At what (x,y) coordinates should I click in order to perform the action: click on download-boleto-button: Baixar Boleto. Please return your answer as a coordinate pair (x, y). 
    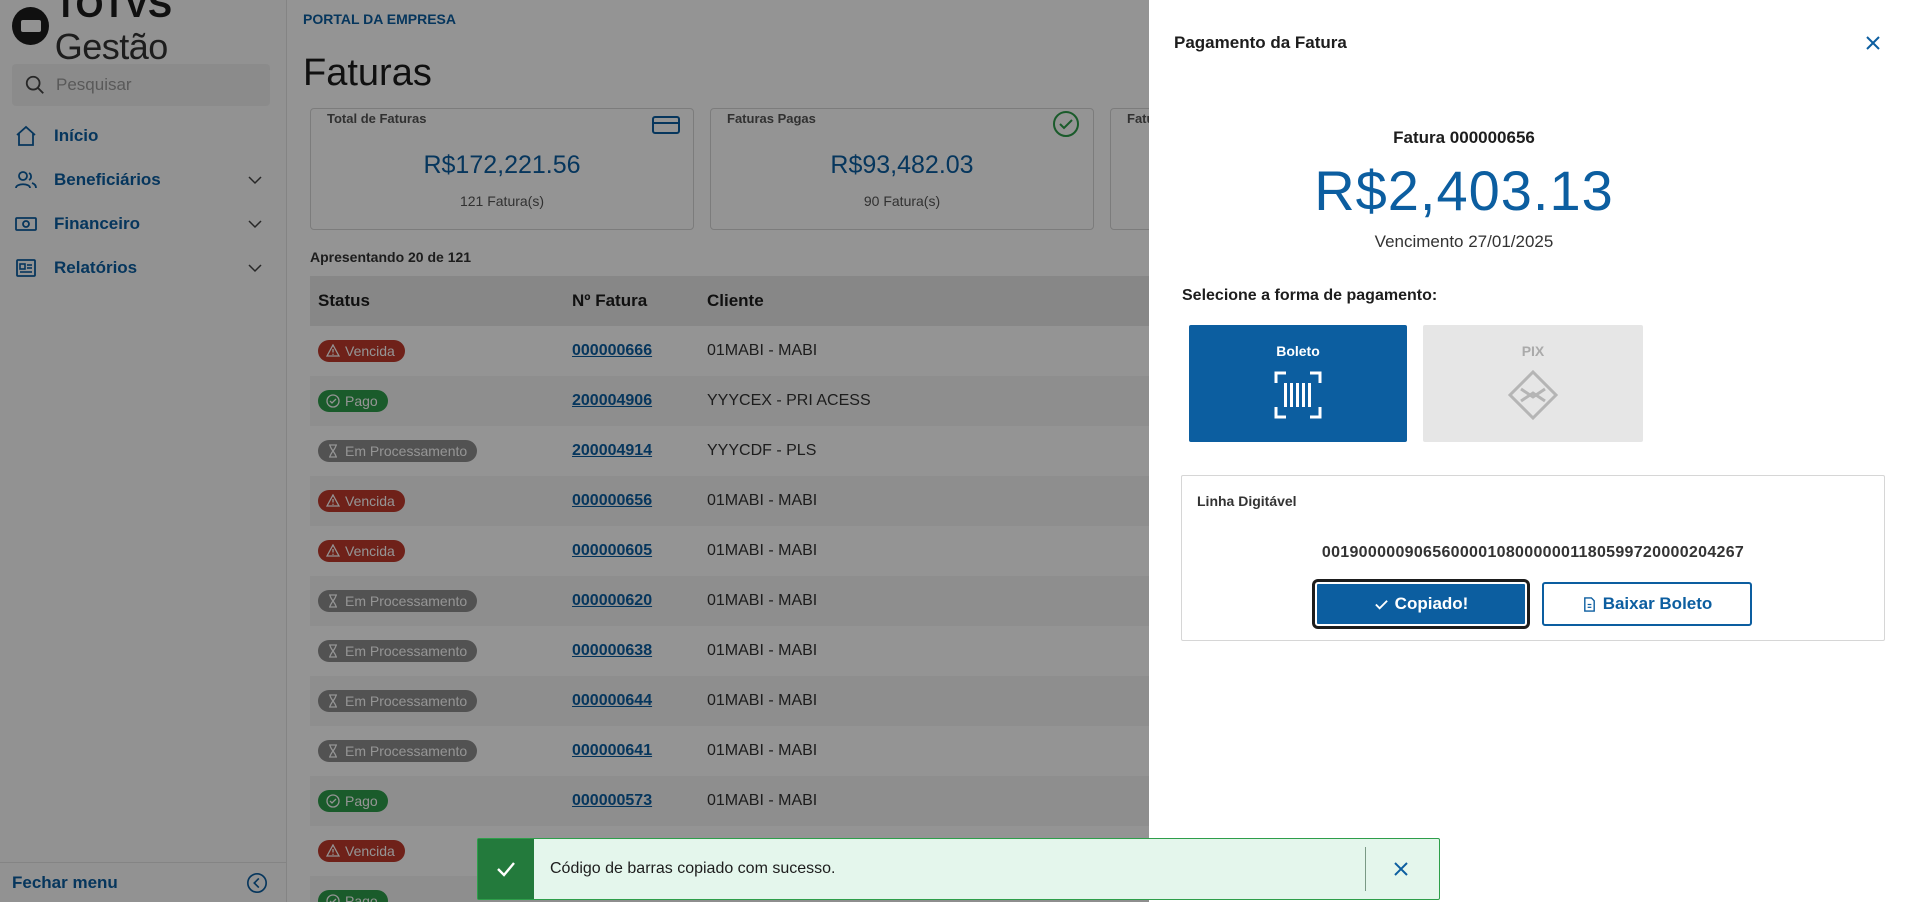
    Looking at the image, I should click on (1647, 604).